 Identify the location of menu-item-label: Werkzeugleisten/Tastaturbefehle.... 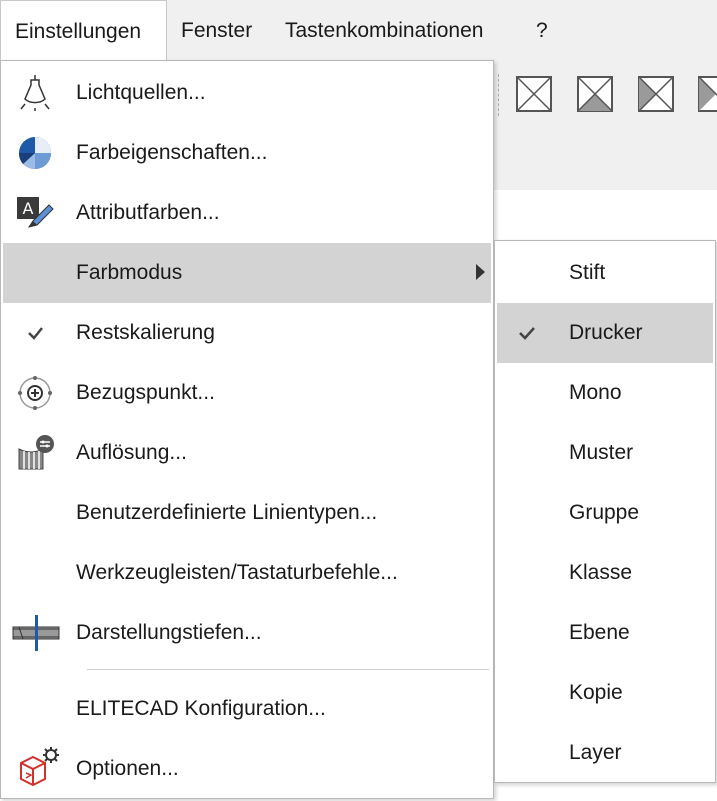
(237, 572).